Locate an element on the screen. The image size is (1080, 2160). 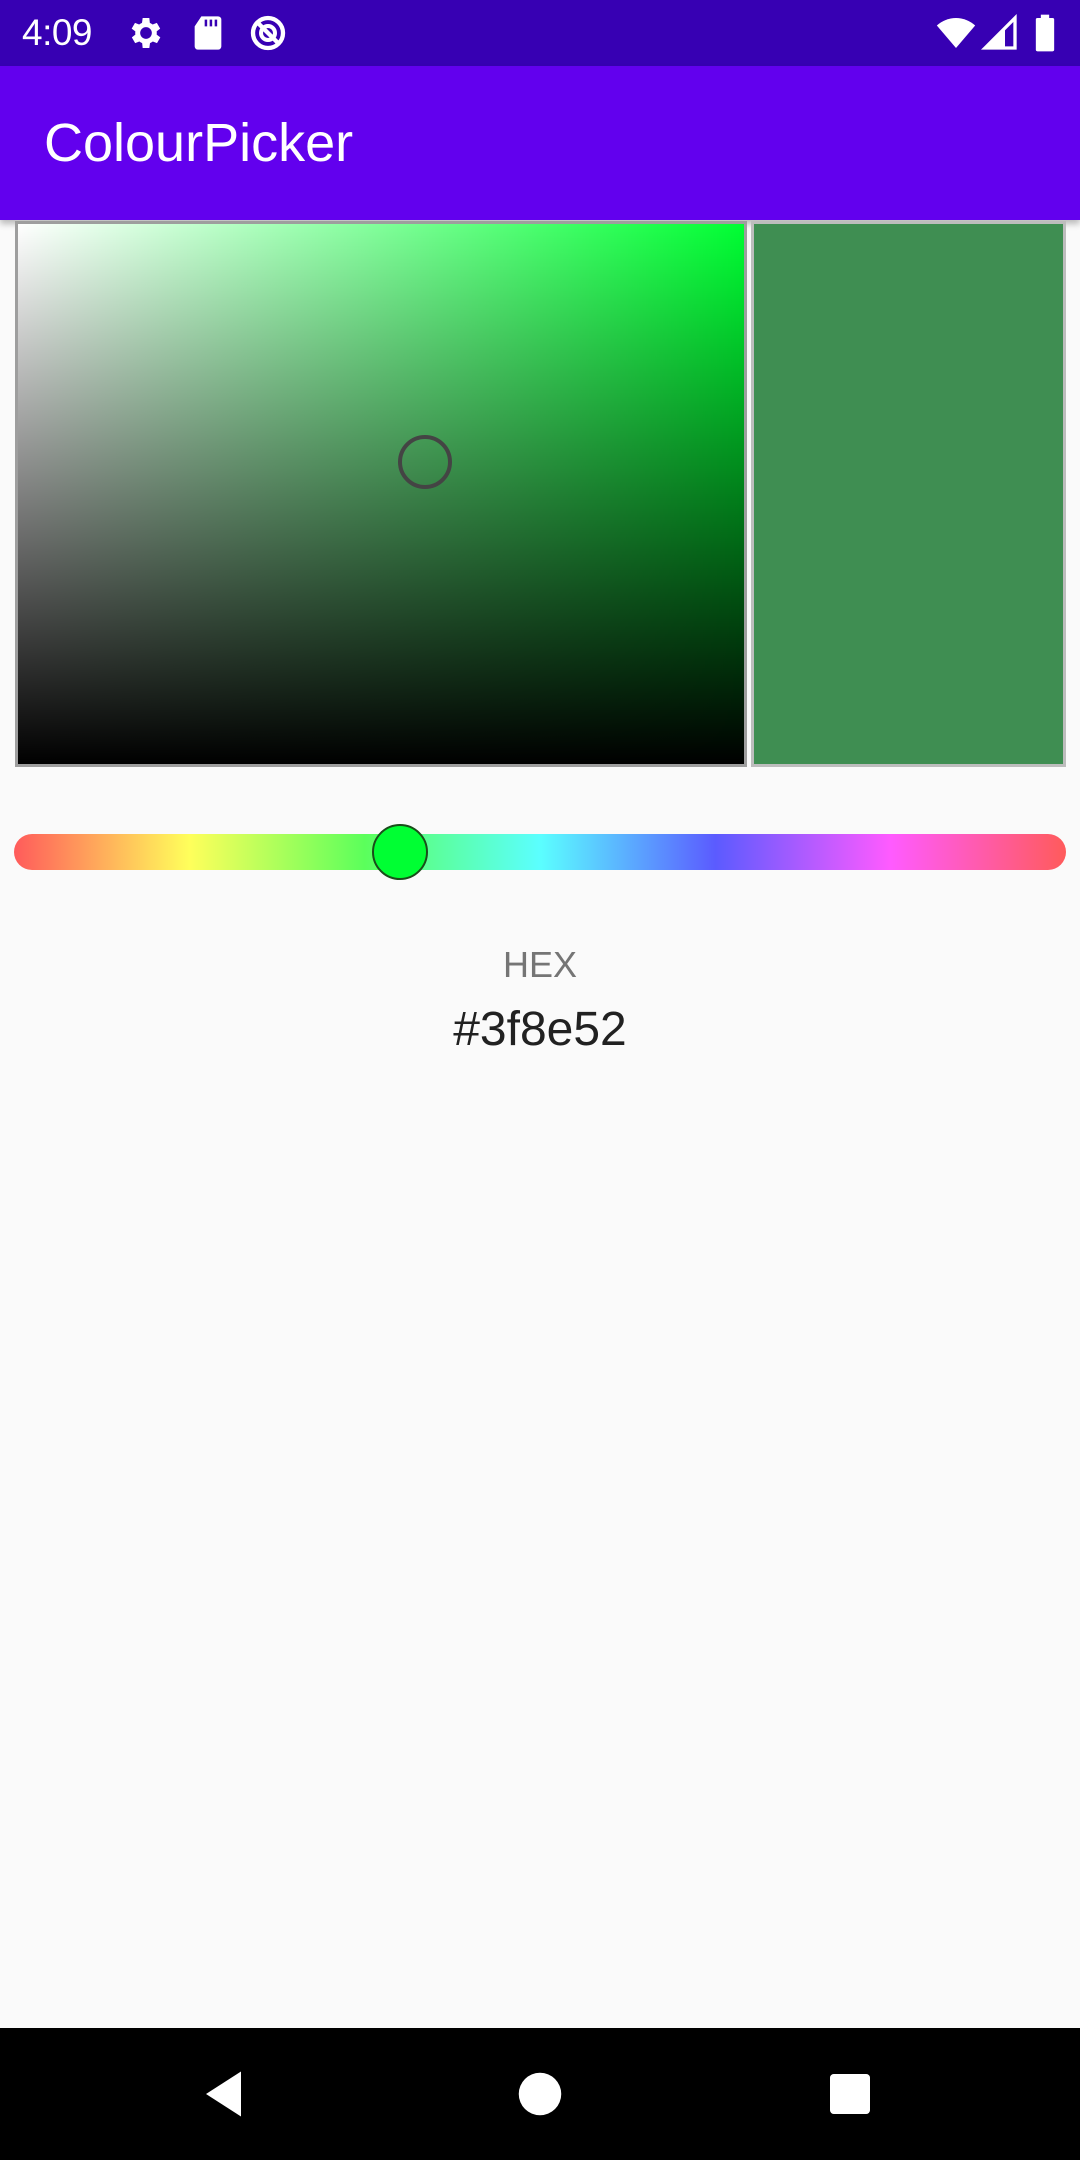
navigation-bar is located at coordinates (540, 2094).